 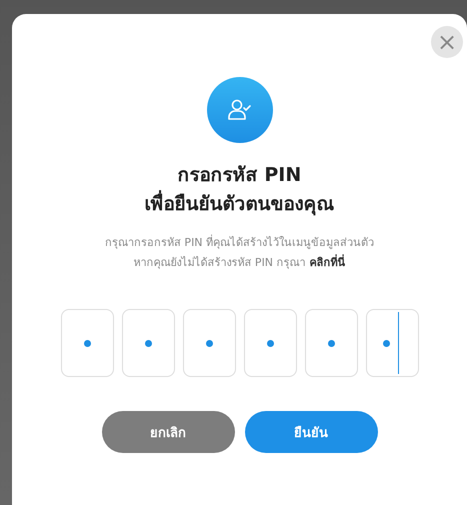 What do you see at coordinates (239, 110) in the screenshot?
I see `user-check-icon` at bounding box center [239, 110].